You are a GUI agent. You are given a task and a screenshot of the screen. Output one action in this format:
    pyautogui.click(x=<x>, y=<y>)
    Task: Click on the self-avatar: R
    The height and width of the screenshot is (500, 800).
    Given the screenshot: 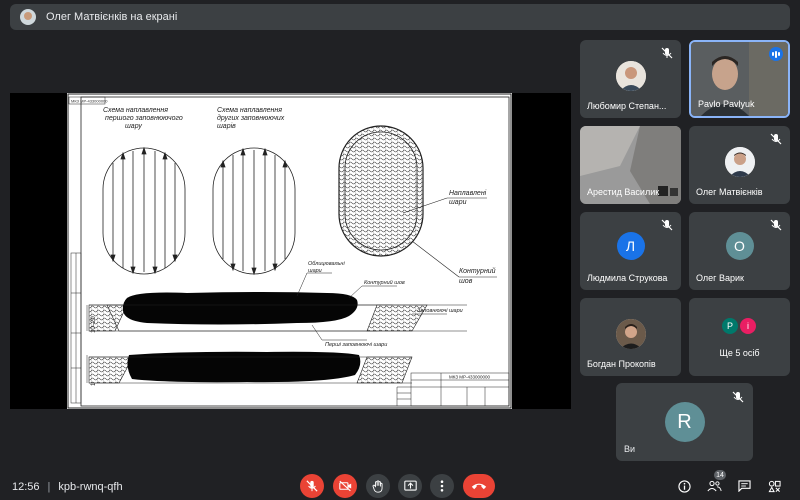 What is the action you would take?
    pyautogui.click(x=684, y=422)
    